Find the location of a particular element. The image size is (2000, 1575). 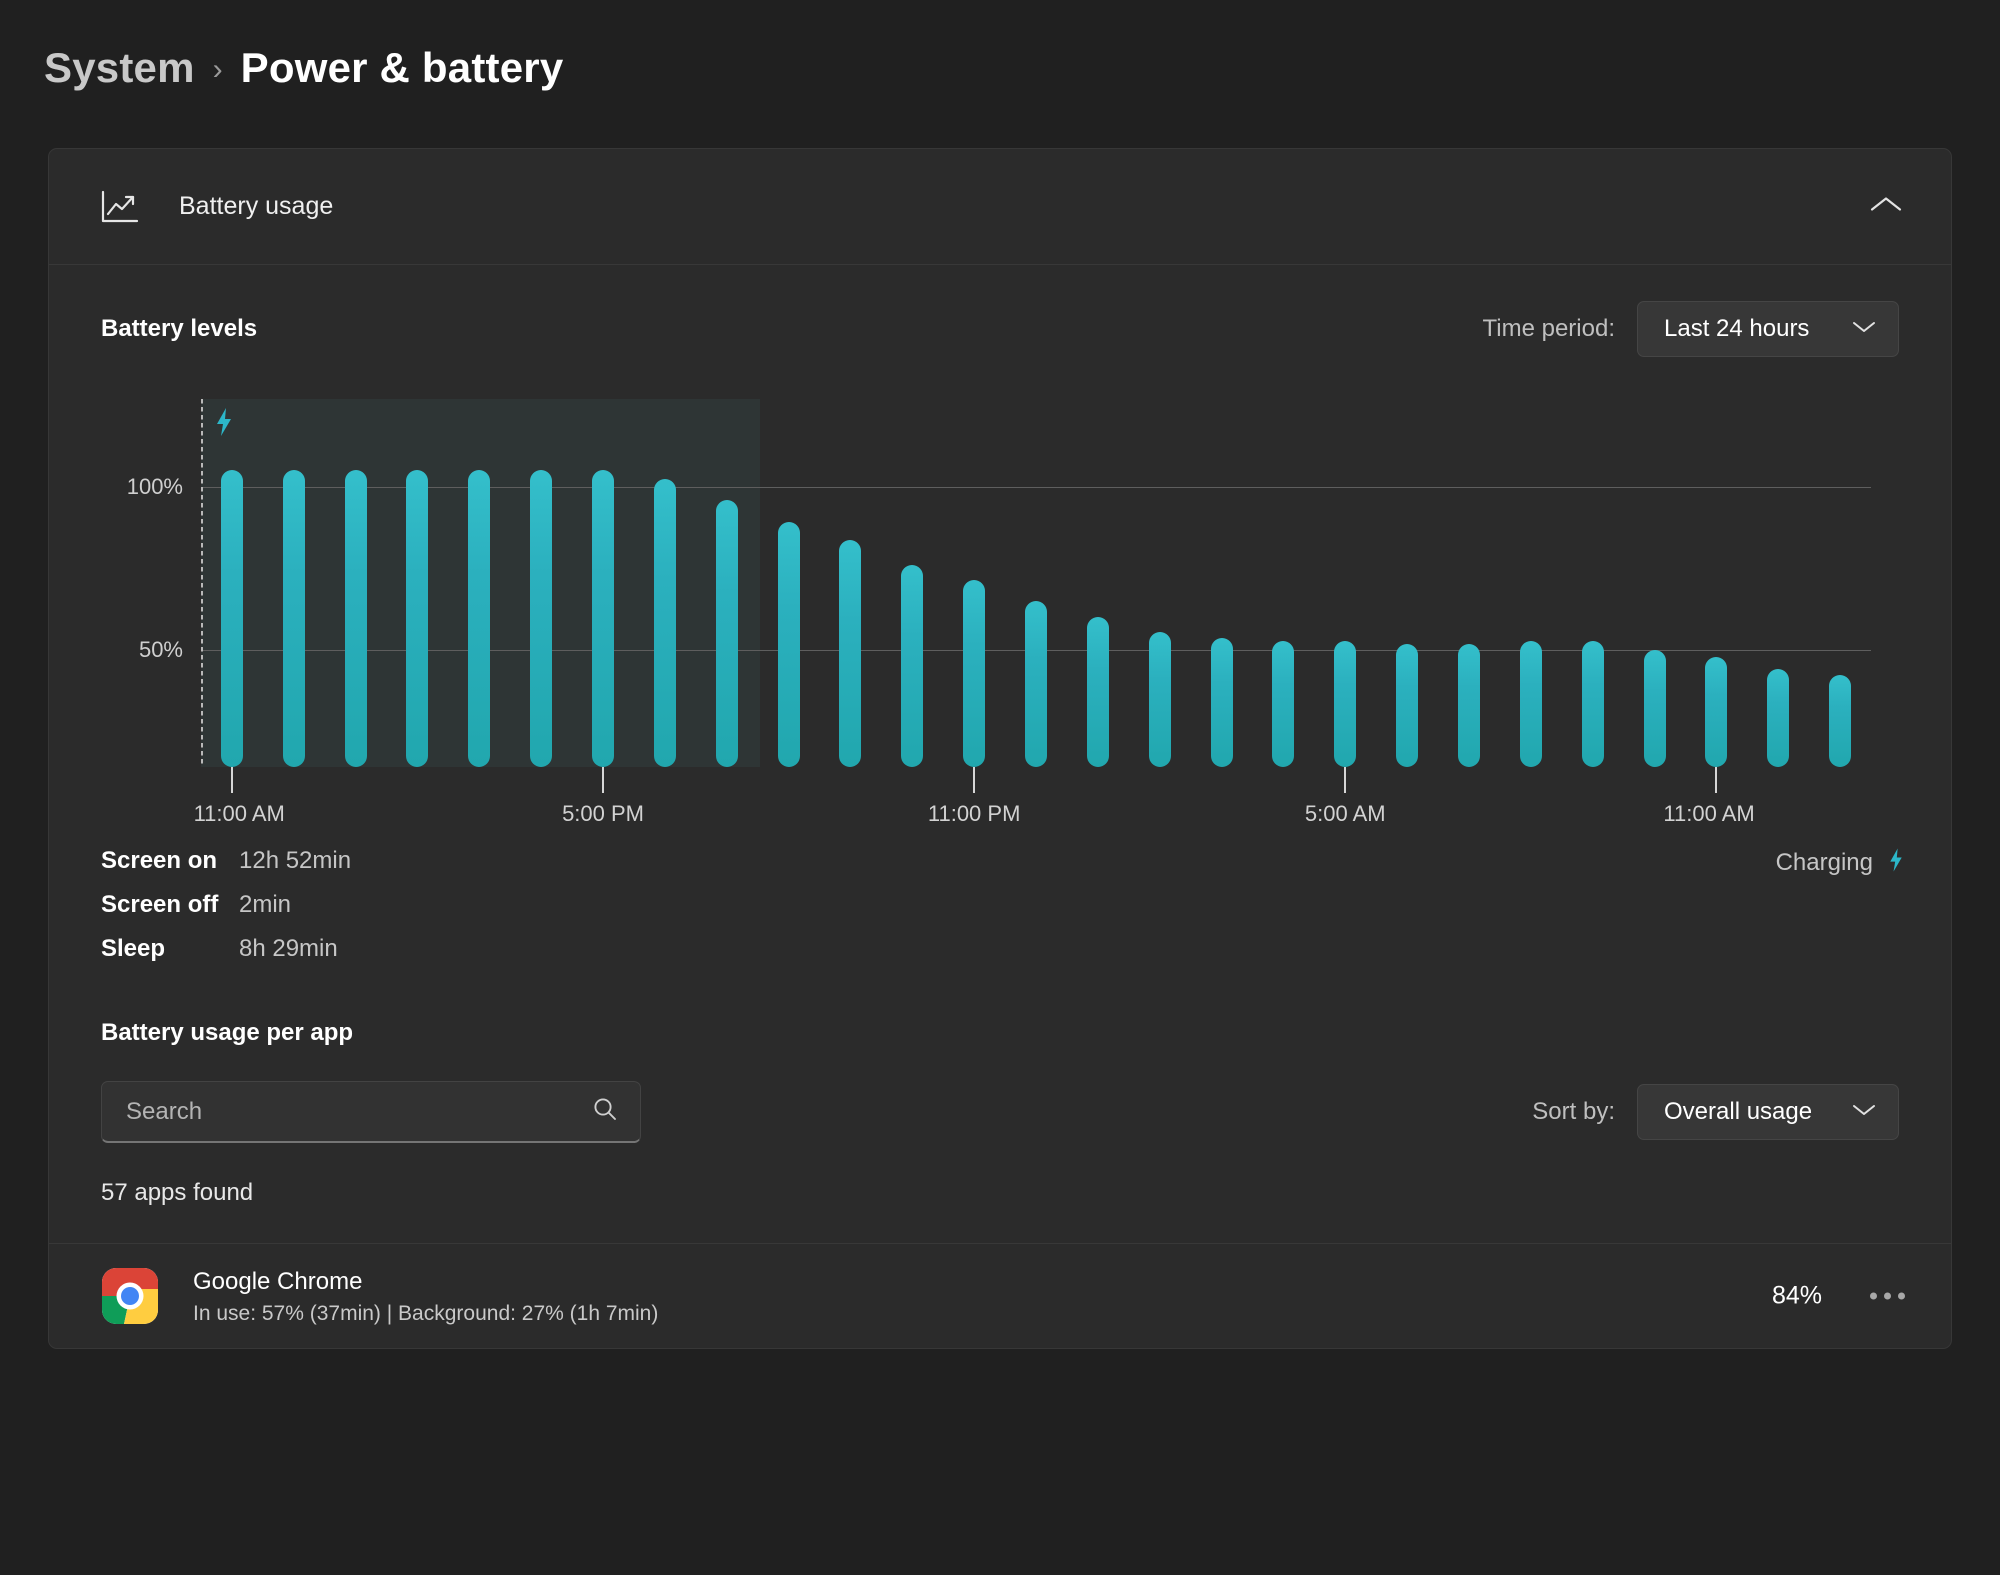

stat-row: Sleep 8h 29min is located at coordinates (1000, 949).